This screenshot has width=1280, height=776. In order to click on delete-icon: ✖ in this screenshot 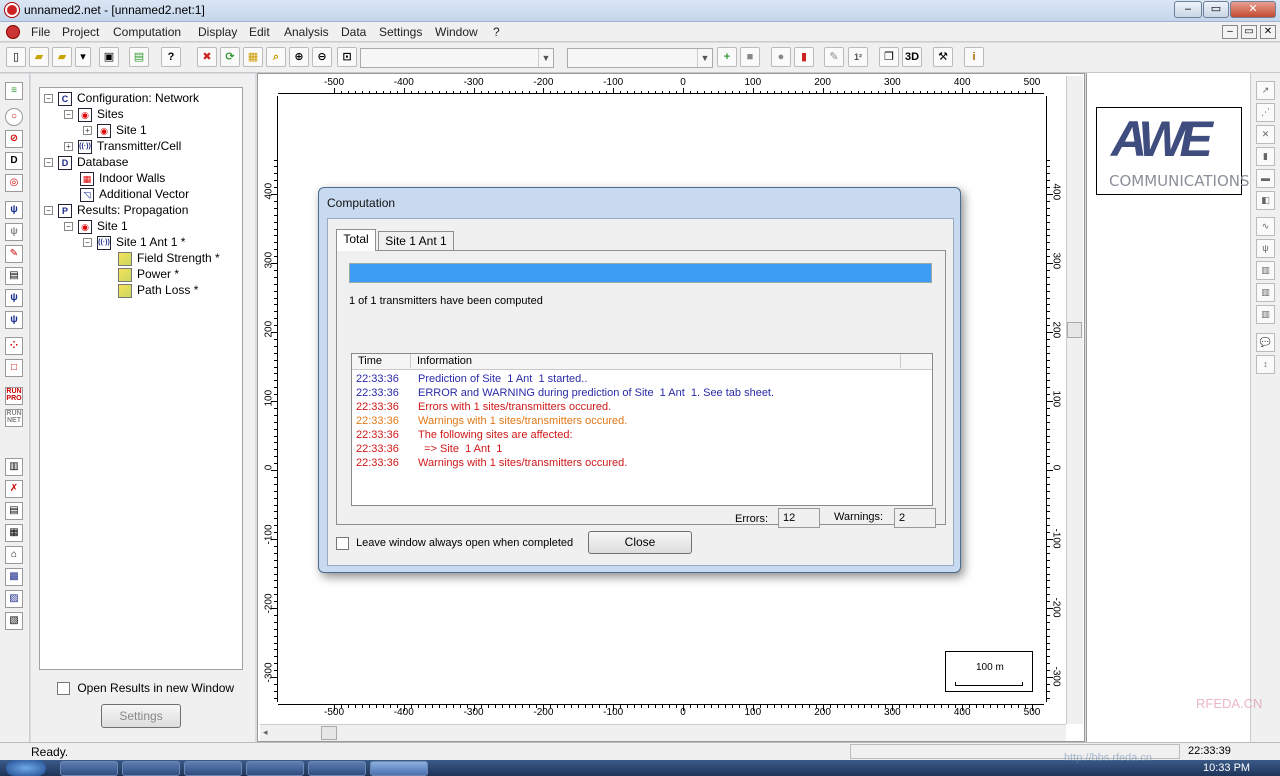, I will do `click(207, 57)`.